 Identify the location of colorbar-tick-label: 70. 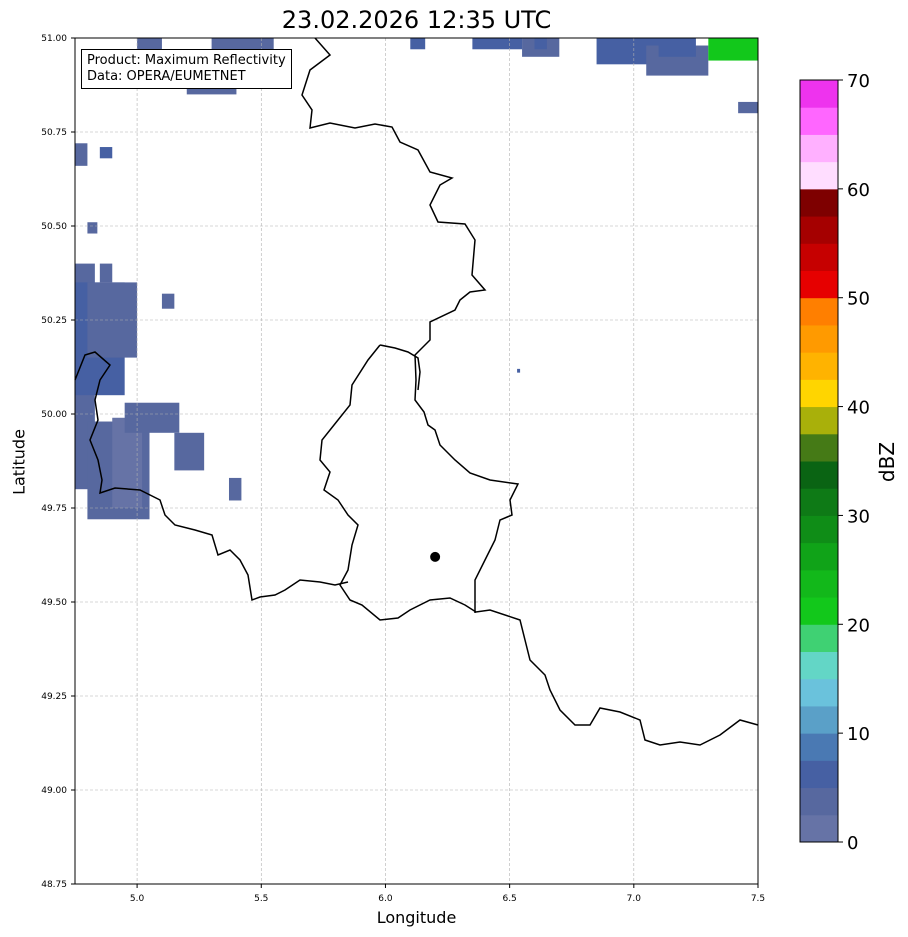
(858, 81).